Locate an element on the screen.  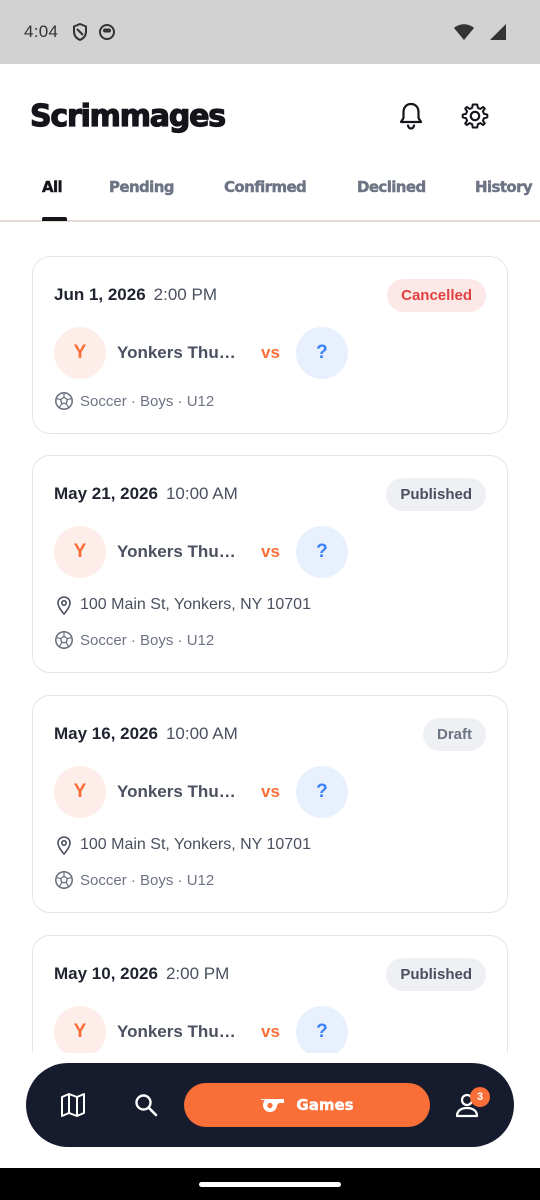
tab-bar: All Pending Confirmed Declined History is located at coordinates (270, 195).